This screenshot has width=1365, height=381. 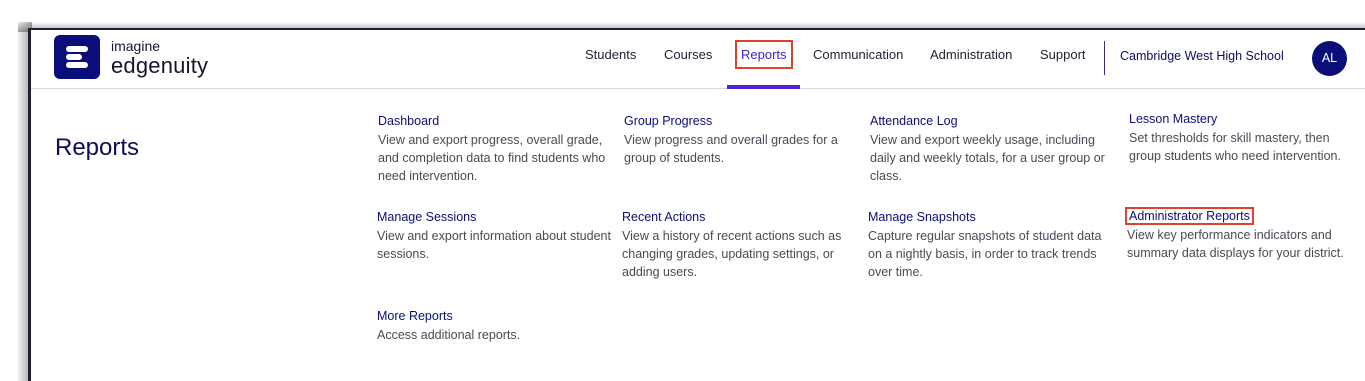 I want to click on report-link-lesson-mastery: Lesson Mastery, so click(x=1173, y=119).